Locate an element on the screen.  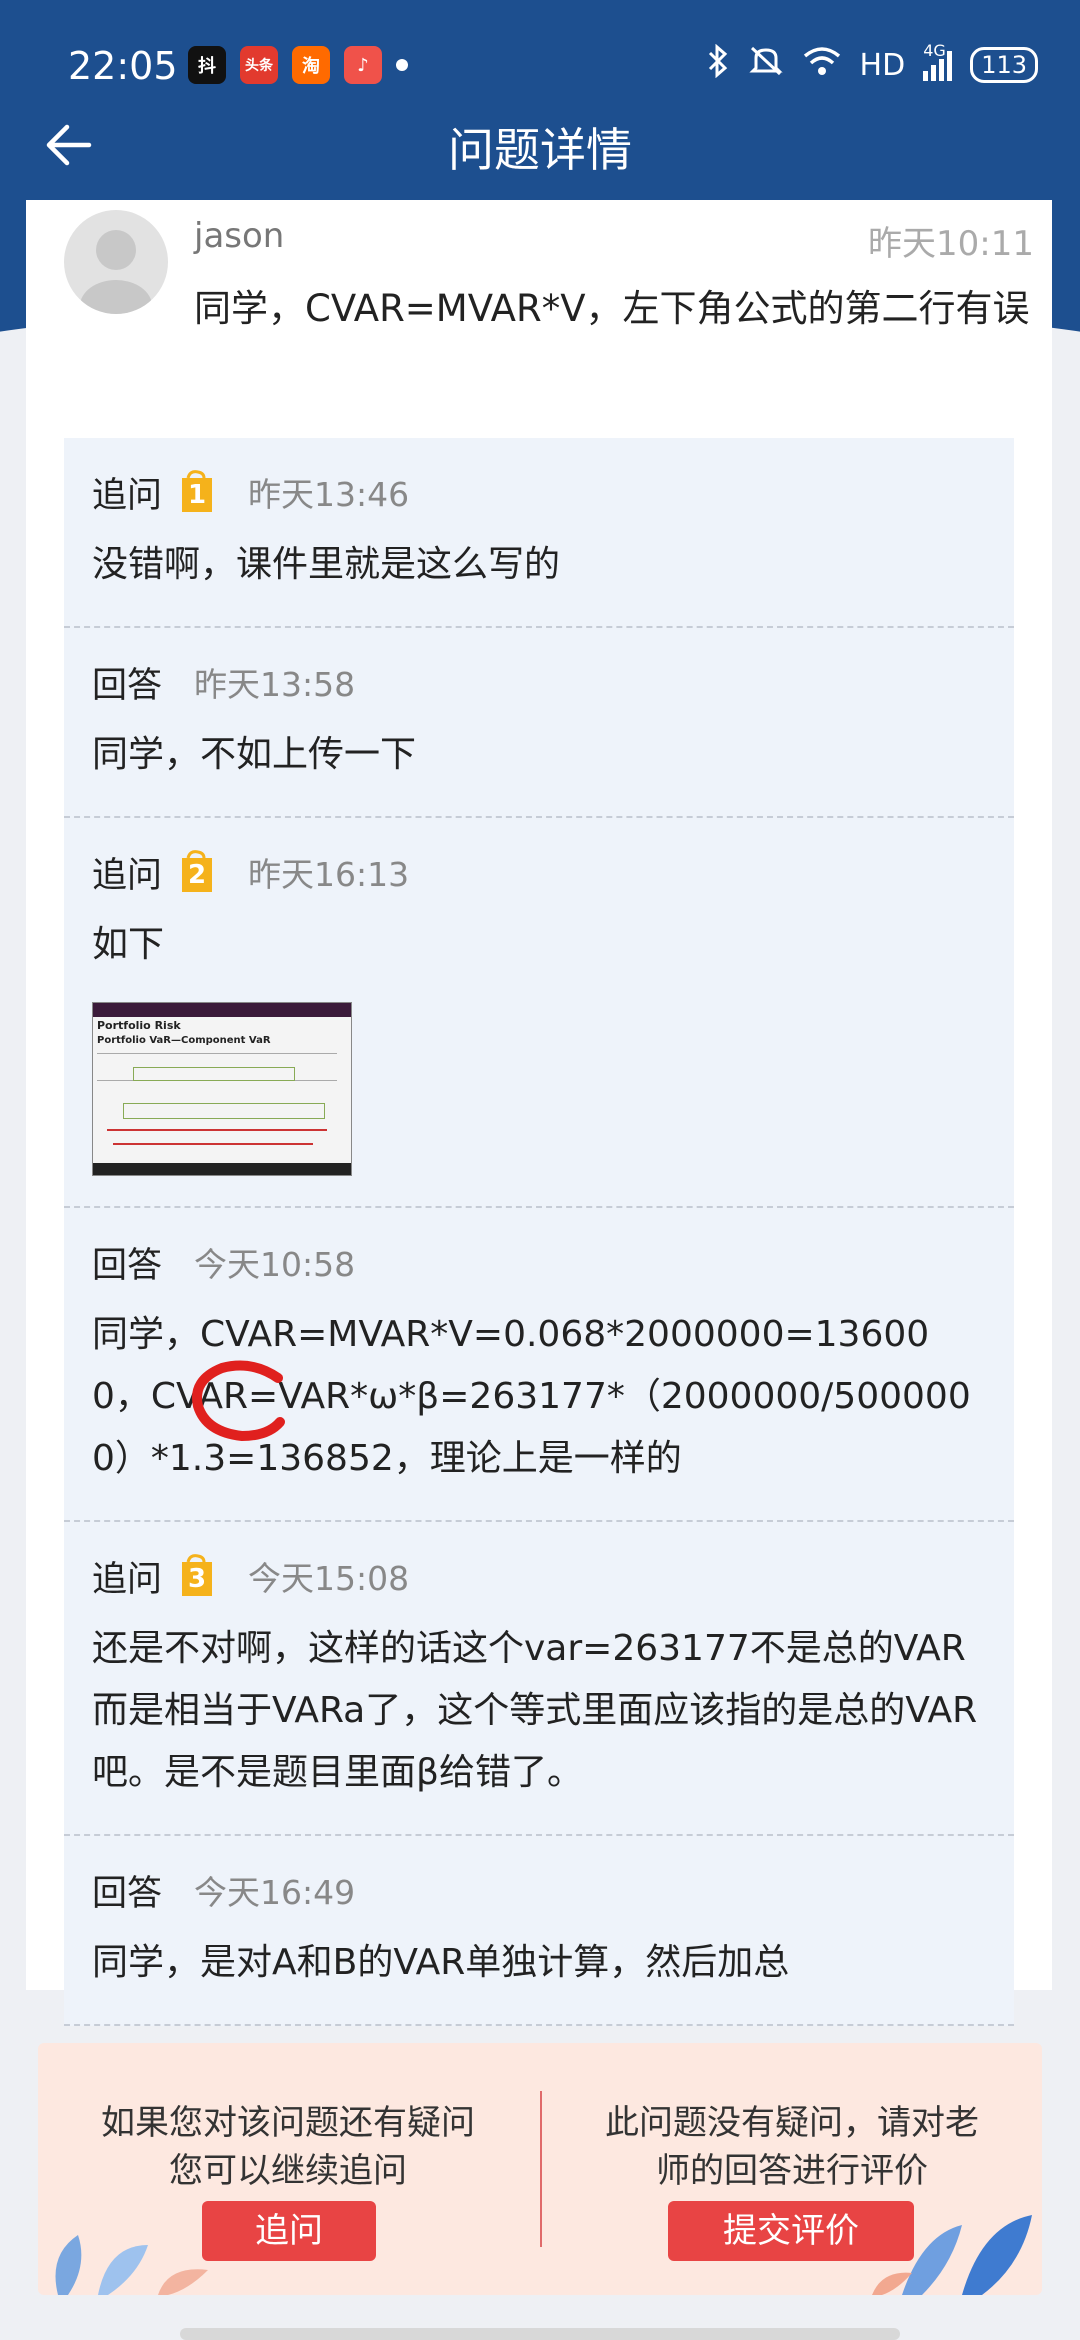
thumb-subheading: Portfolio VaR—Component VaR is located at coordinates (184, 1040).